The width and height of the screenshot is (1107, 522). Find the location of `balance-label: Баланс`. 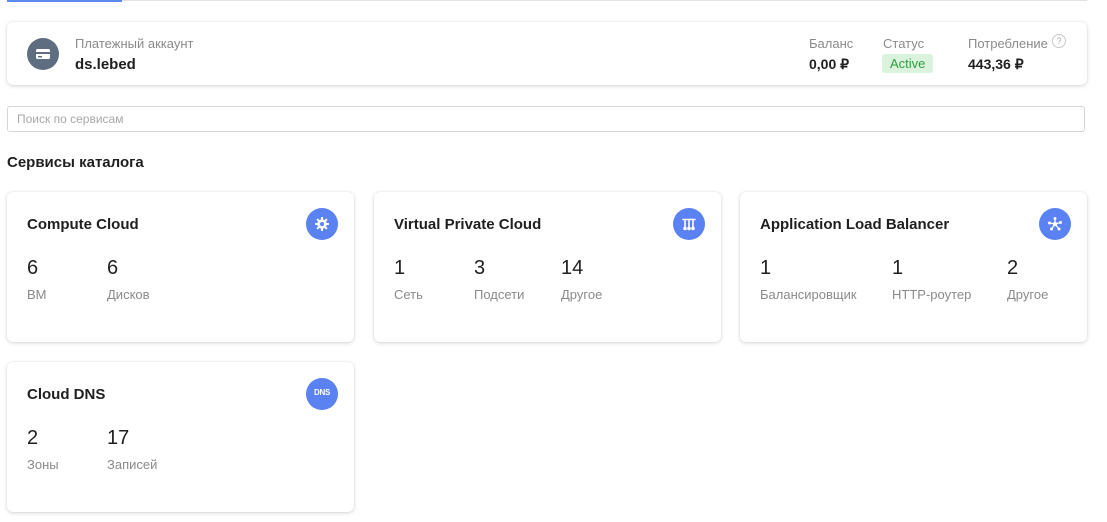

balance-label: Баланс is located at coordinates (831, 43).